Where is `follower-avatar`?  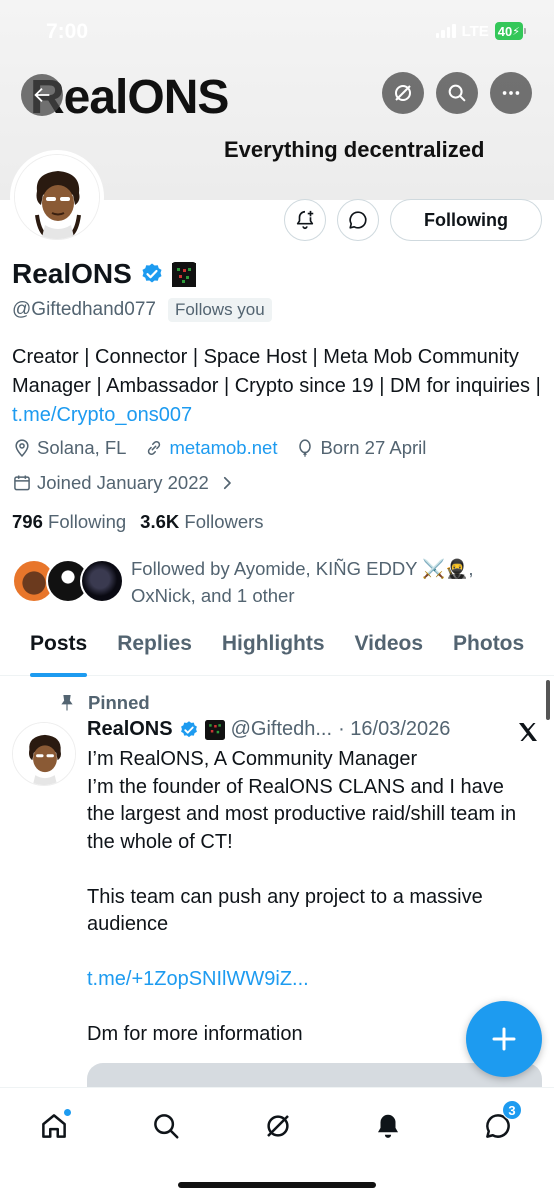
follower-avatar is located at coordinates (102, 581).